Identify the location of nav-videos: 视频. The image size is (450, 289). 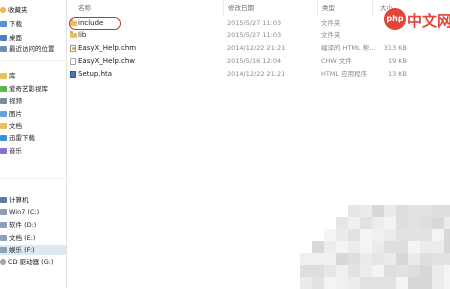
(11, 101).